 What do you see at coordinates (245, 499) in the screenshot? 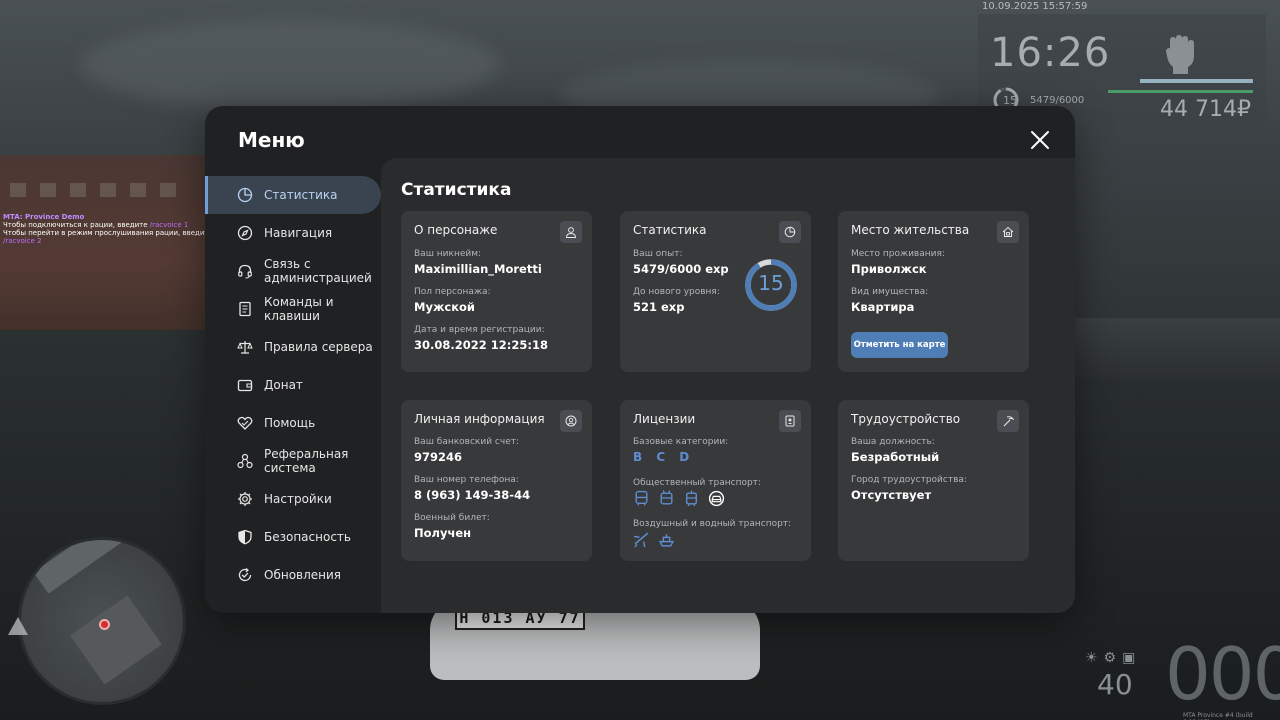
I see `gear-icon` at bounding box center [245, 499].